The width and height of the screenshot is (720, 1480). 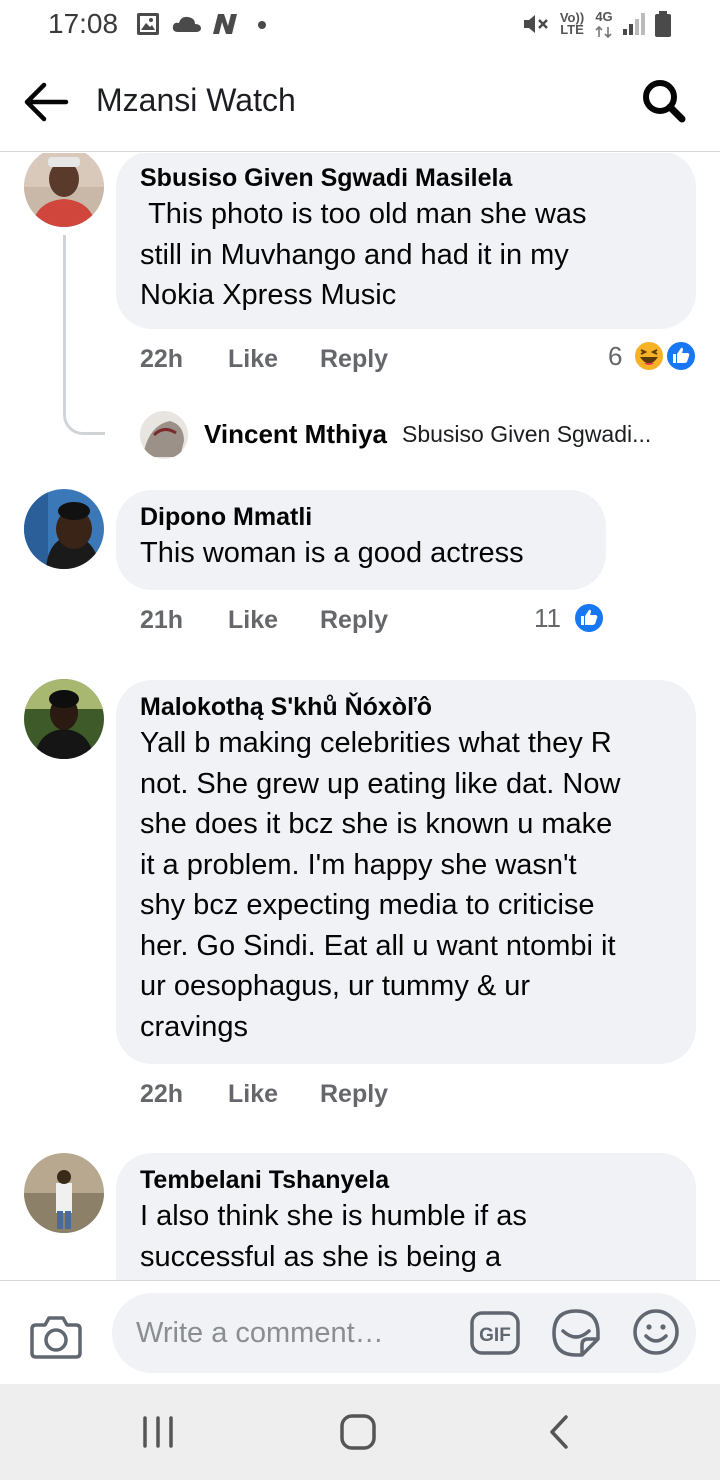 I want to click on app-header: Mzansi Watch, so click(x=360, y=101).